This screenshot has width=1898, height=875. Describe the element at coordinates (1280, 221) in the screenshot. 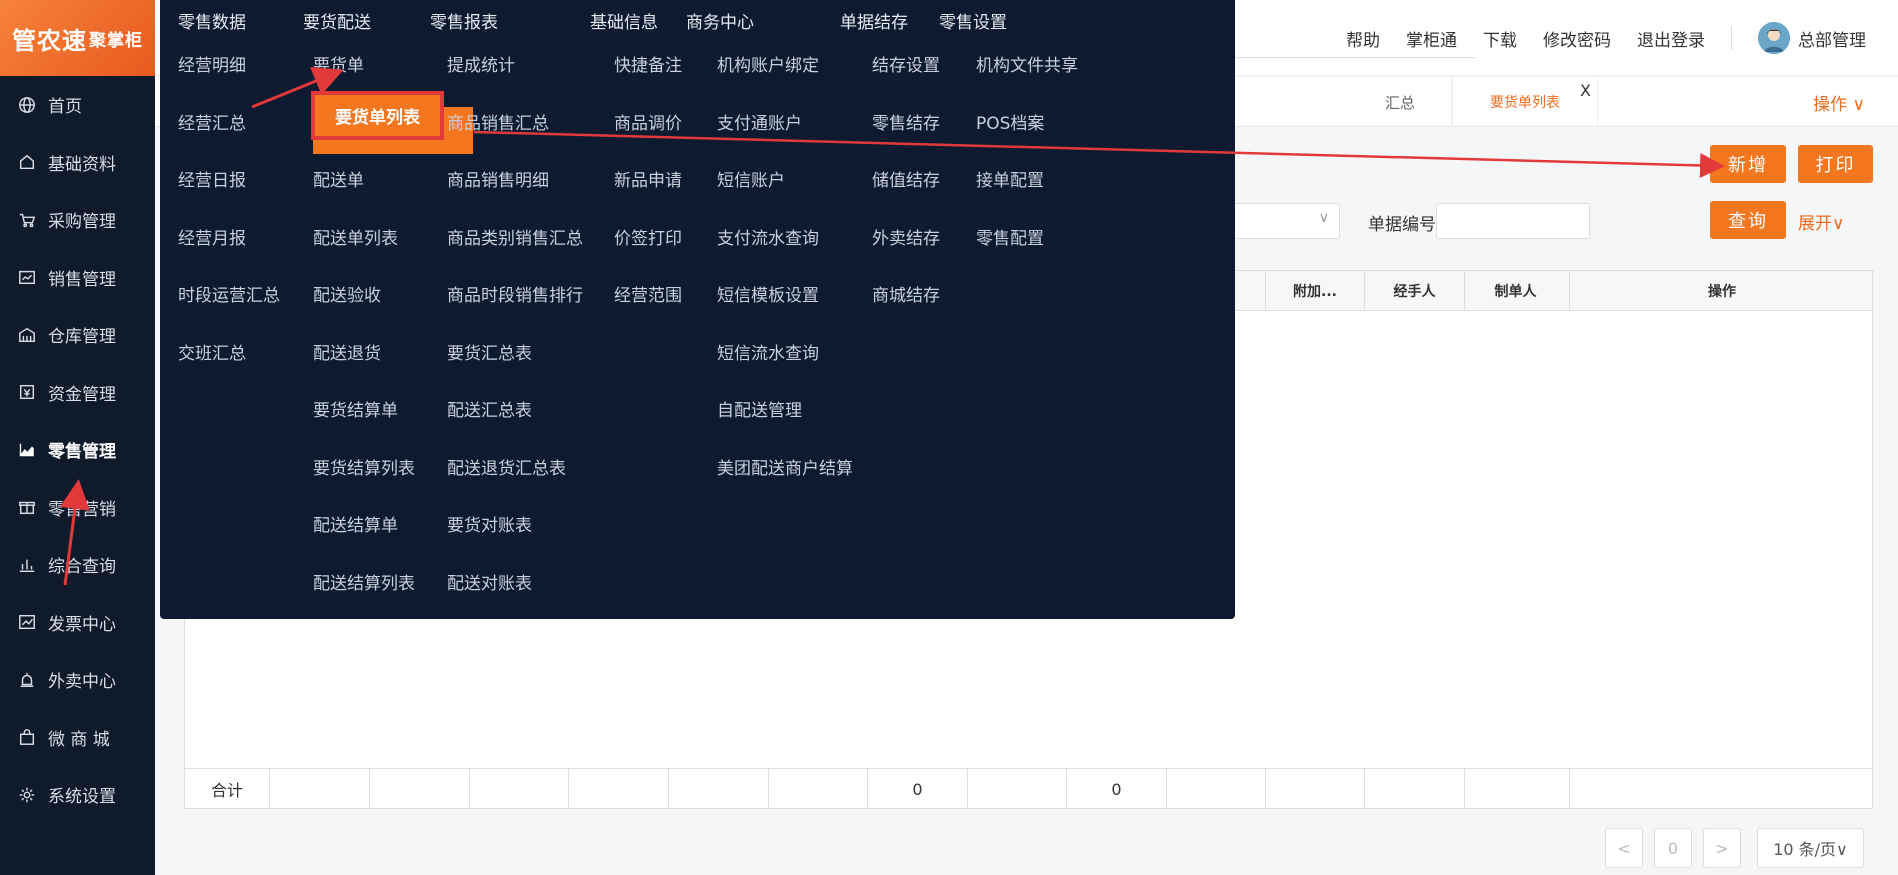

I see `filter-select: ∨` at that location.